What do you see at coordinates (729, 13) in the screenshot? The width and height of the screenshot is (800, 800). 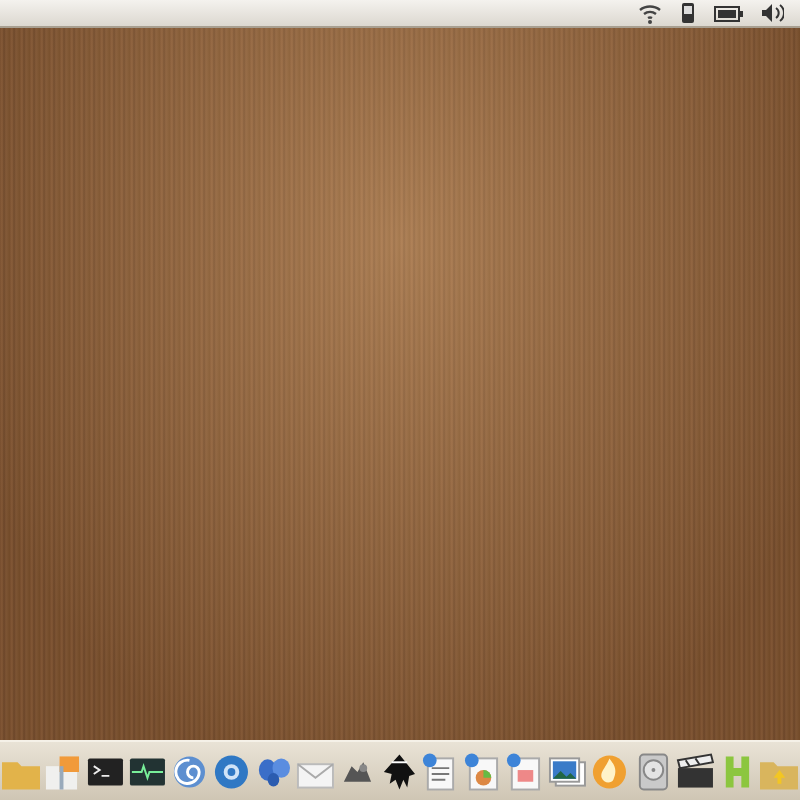 I see `battery-icon` at bounding box center [729, 13].